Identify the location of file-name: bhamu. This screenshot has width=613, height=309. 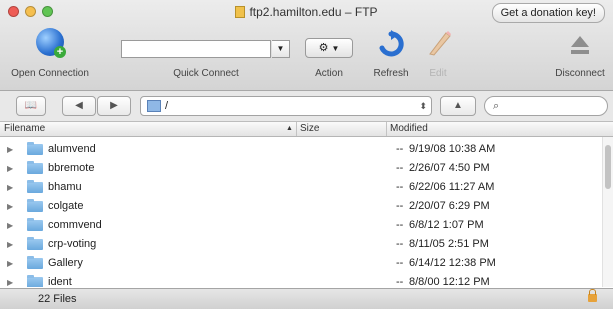
(65, 187).